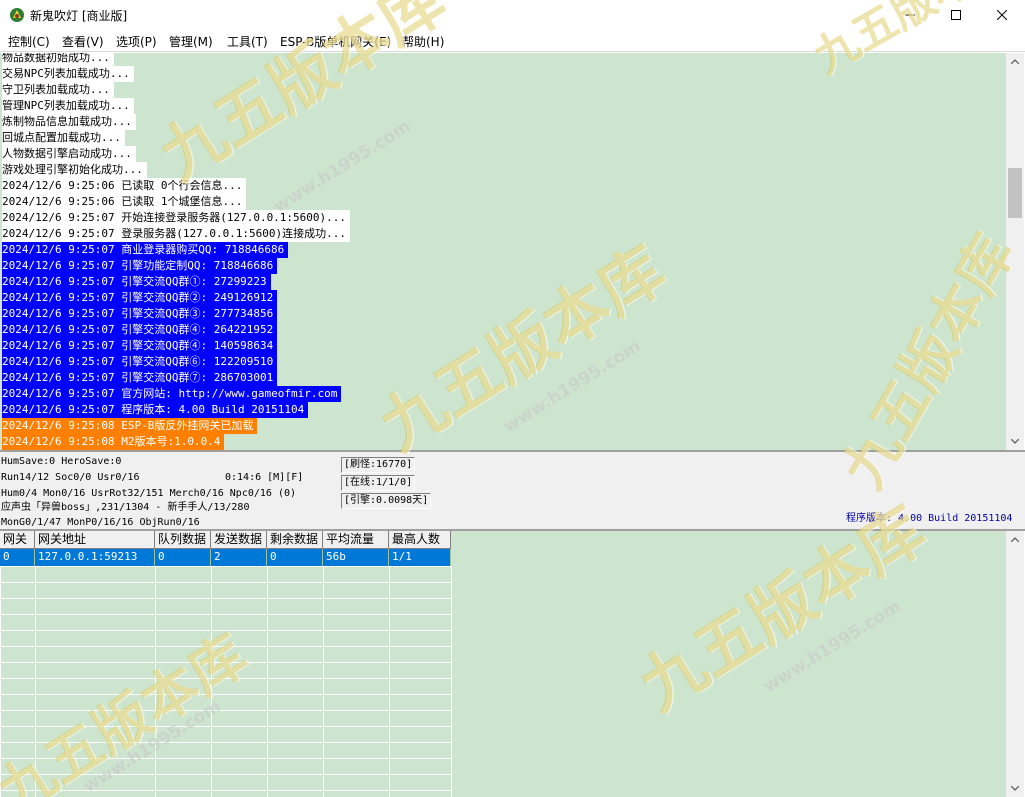  I want to click on close-button, so click(1002, 15).